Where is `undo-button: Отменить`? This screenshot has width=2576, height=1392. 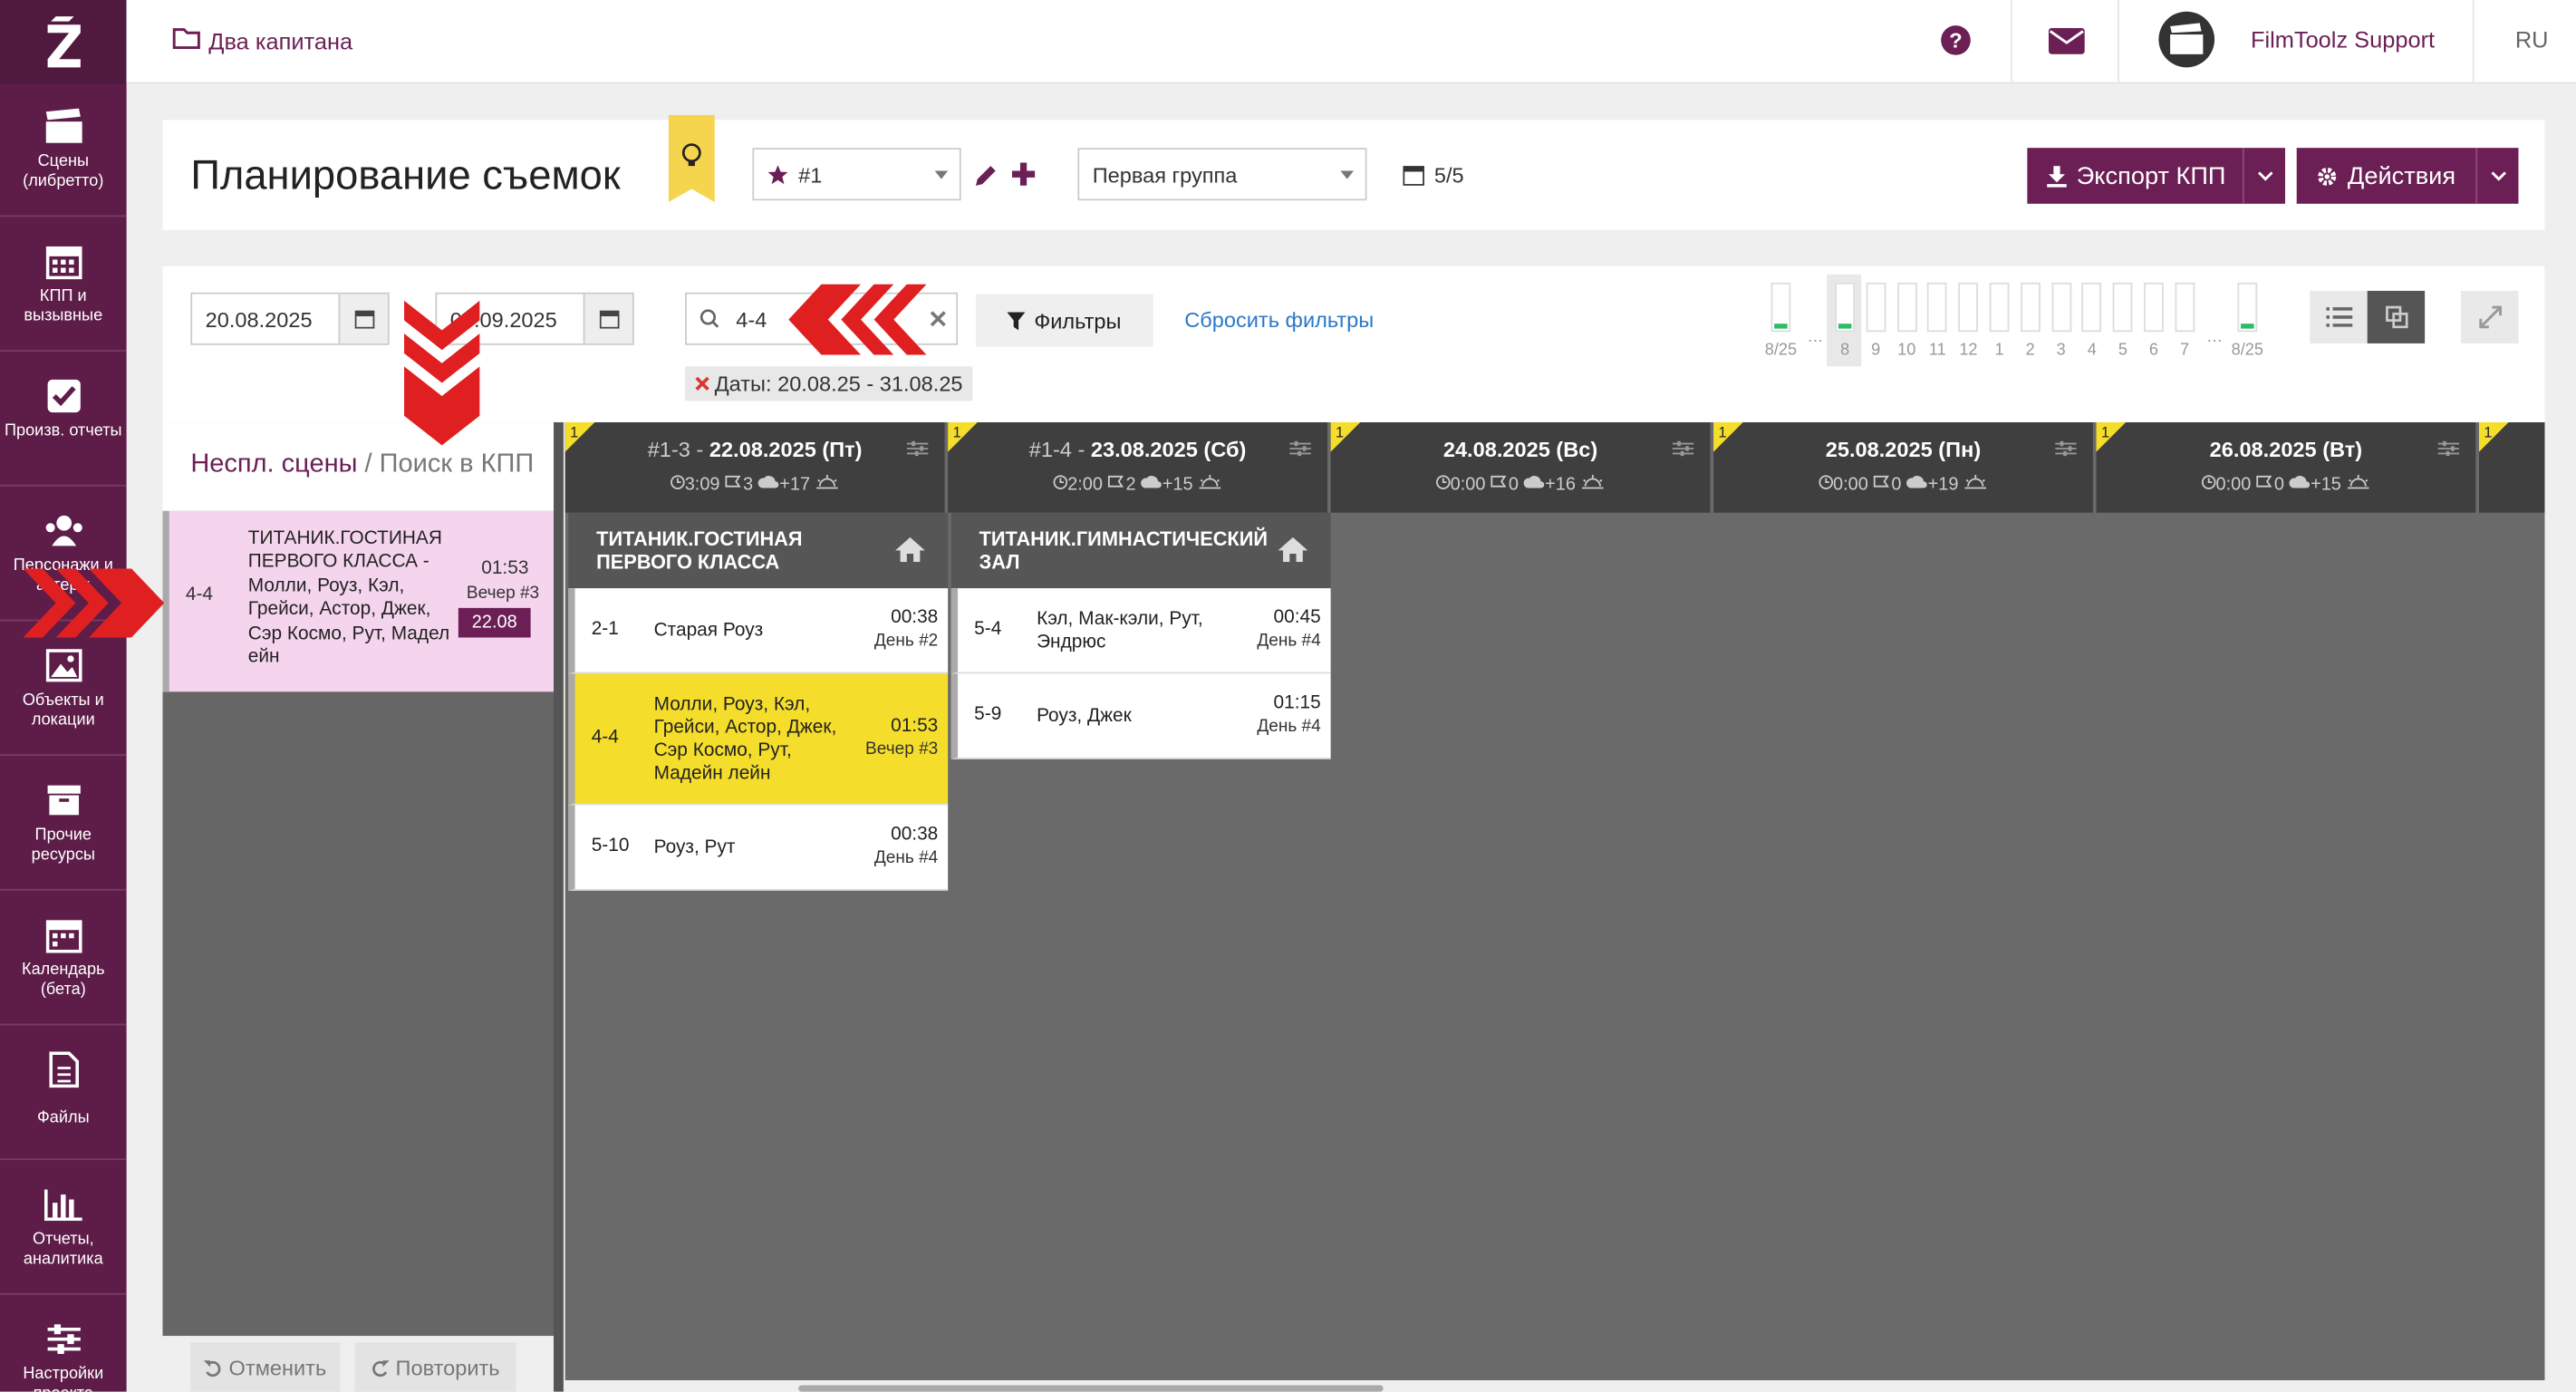
undo-button: Отменить is located at coordinates (265, 1367).